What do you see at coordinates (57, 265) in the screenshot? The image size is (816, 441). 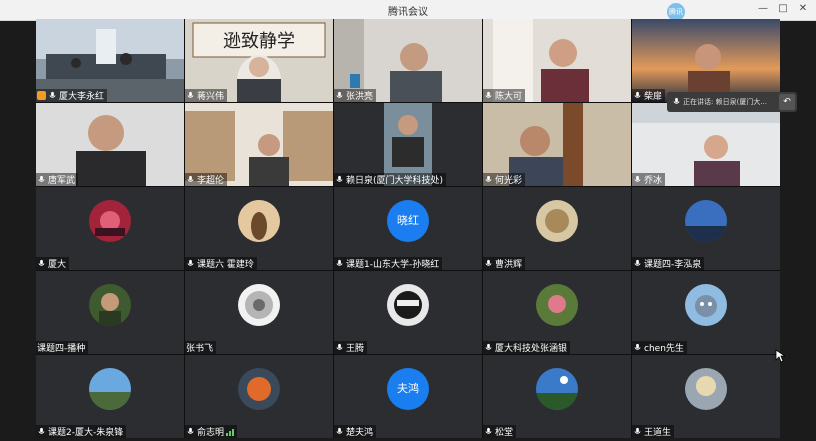 I see `participant-name: 厦大` at bounding box center [57, 265].